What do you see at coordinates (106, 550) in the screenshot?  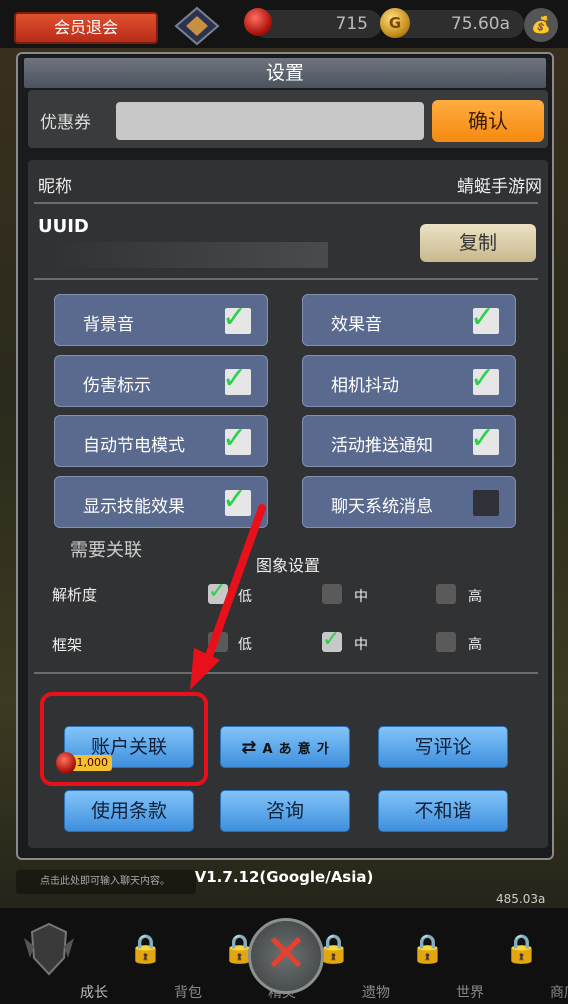 I see `need-link-label: 需要关联` at bounding box center [106, 550].